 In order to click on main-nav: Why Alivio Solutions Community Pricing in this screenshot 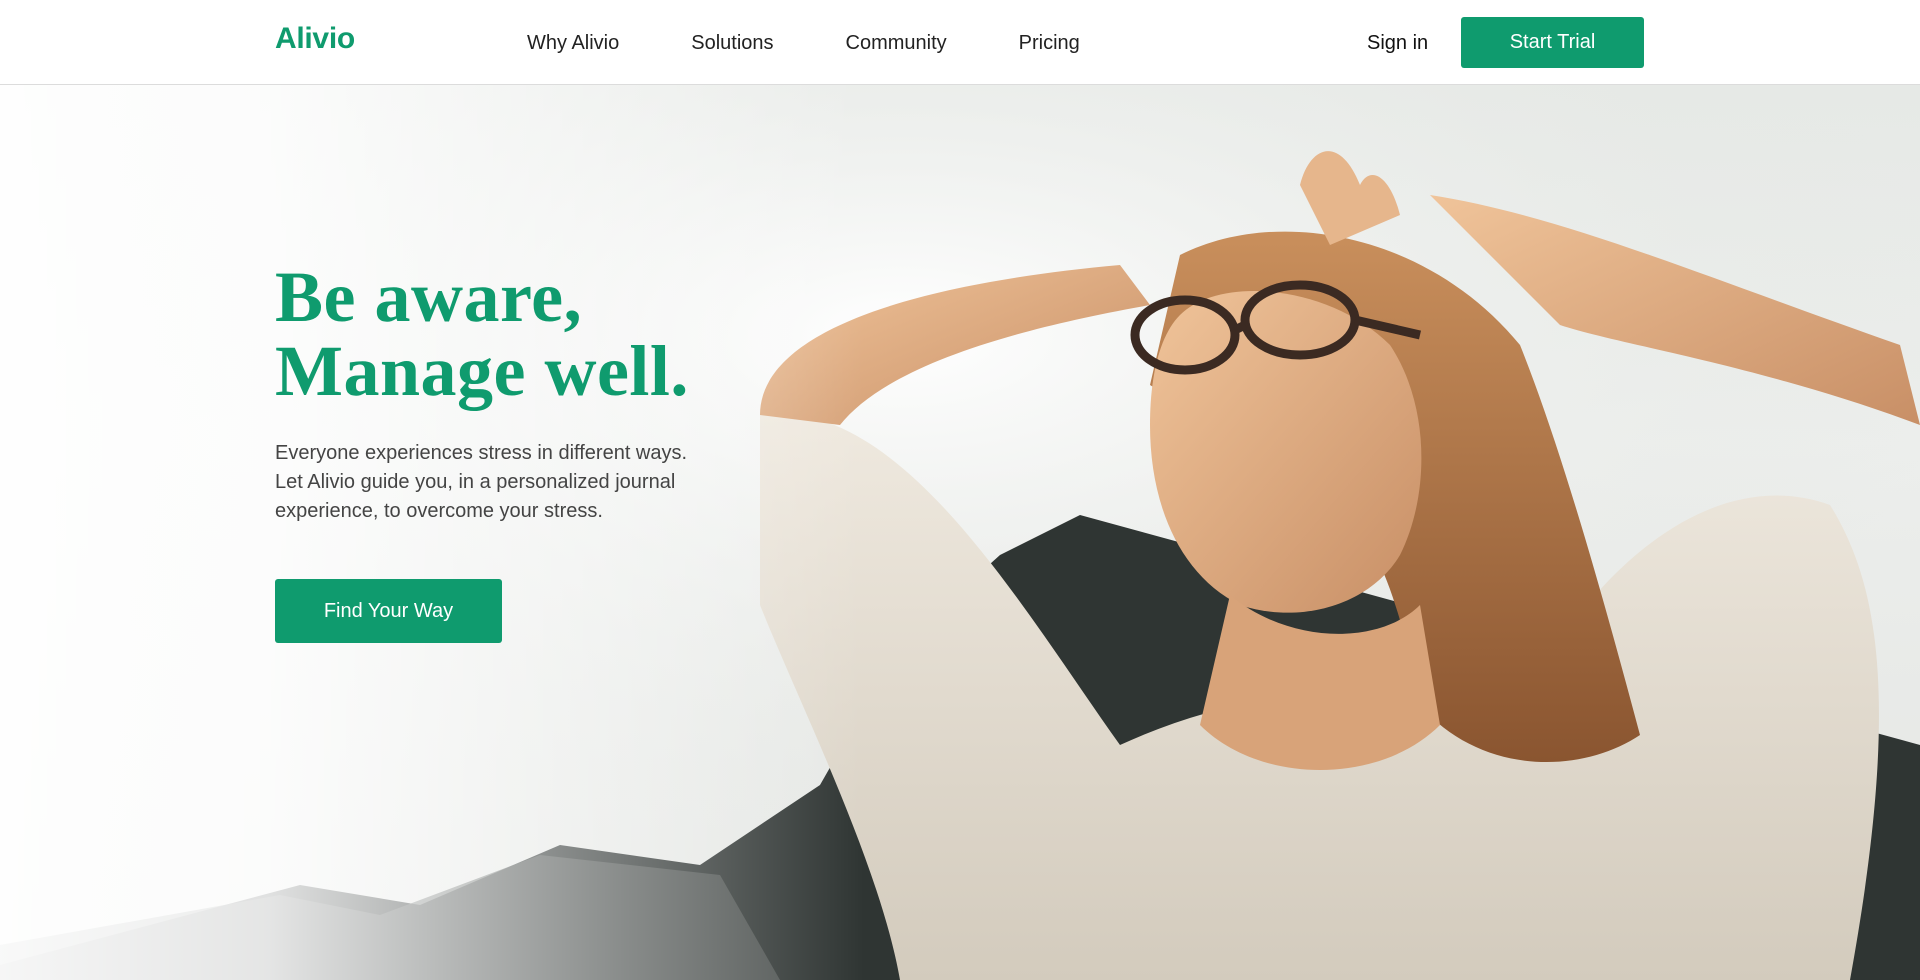, I will do `click(803, 43)`.